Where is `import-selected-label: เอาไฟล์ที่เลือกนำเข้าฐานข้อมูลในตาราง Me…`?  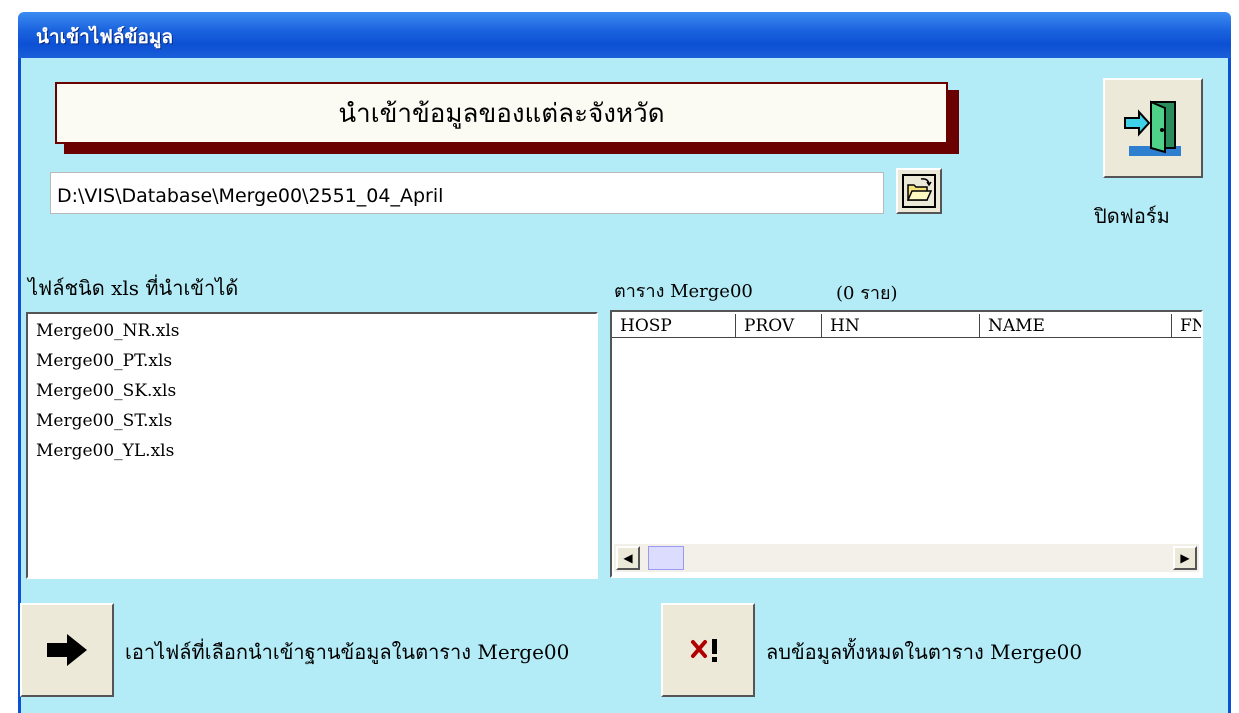
import-selected-label: เอาไฟล์ที่เลือกนำเข้าฐานข้อมูลในตาราง Me… is located at coordinates (347, 652).